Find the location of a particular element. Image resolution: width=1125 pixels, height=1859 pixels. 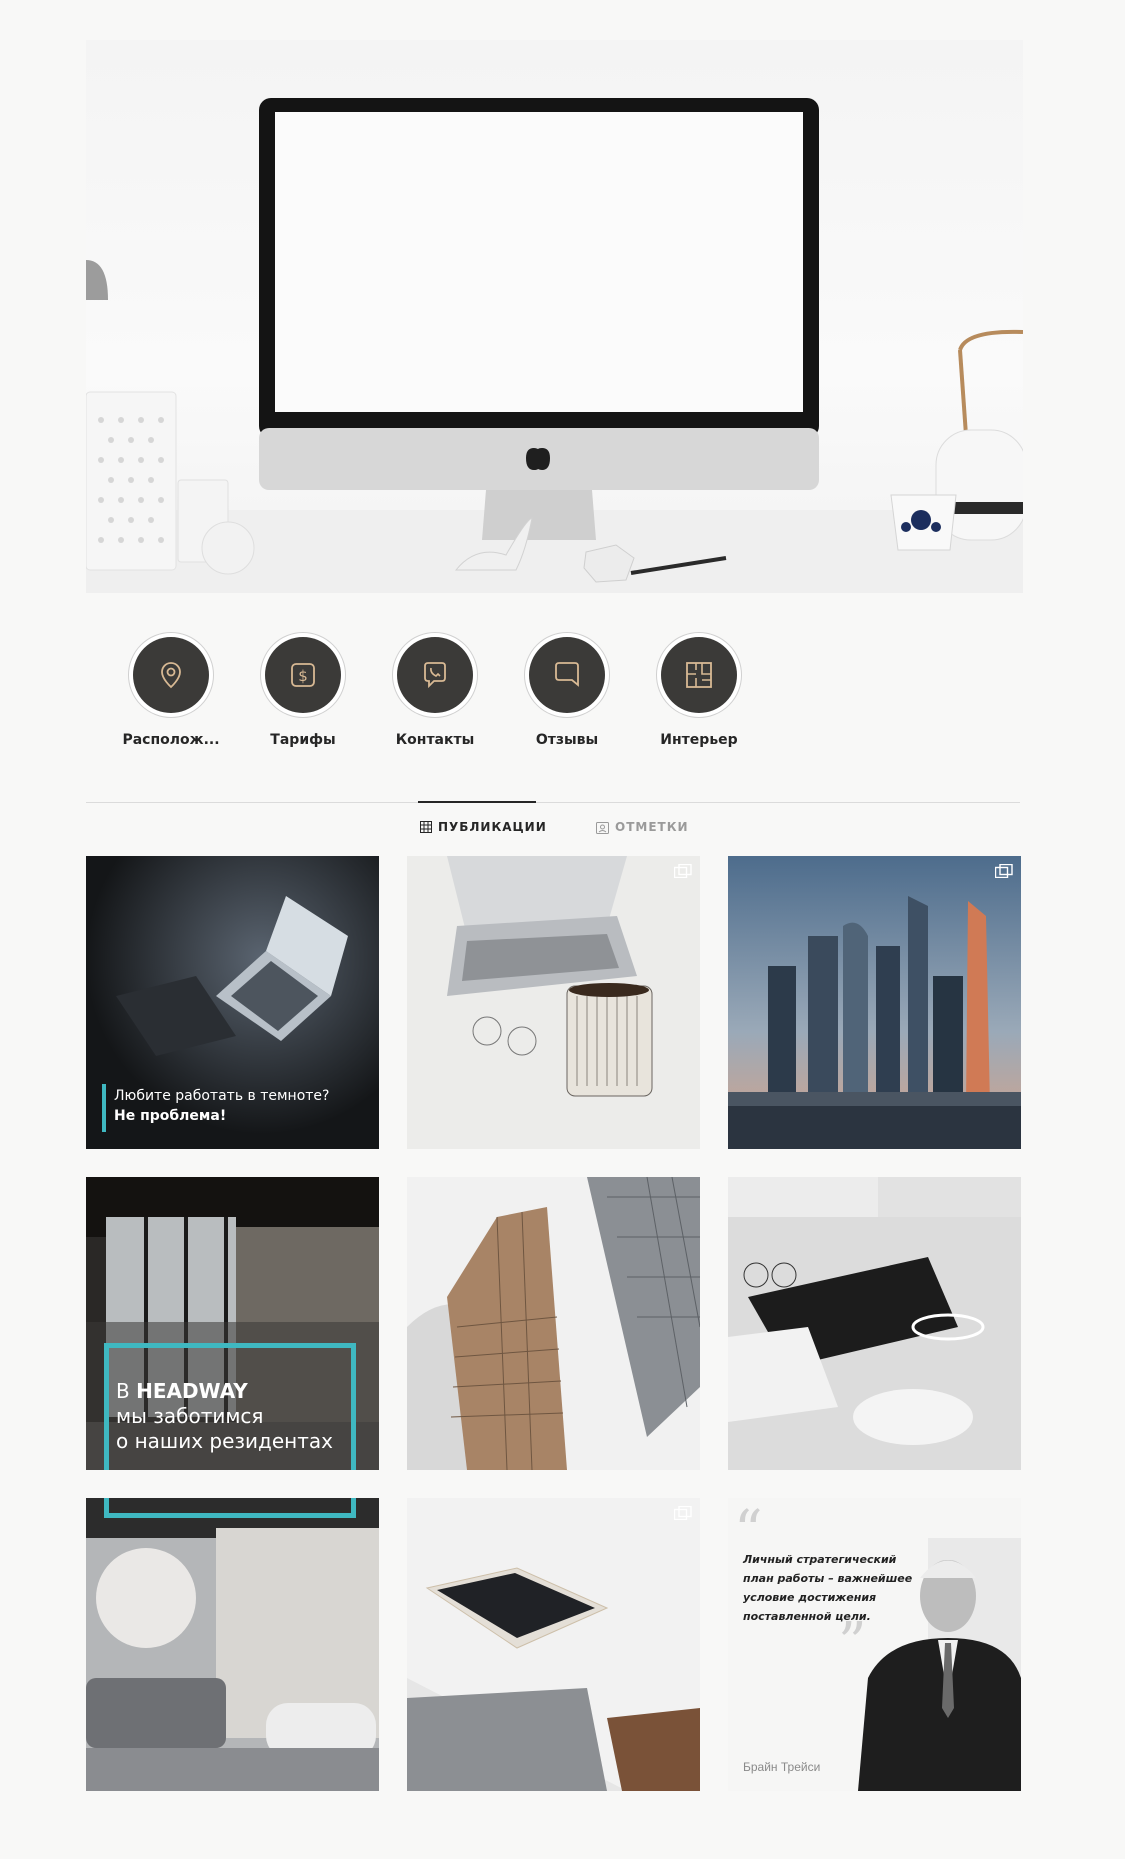

speech-bubble-icon is located at coordinates (567, 674).